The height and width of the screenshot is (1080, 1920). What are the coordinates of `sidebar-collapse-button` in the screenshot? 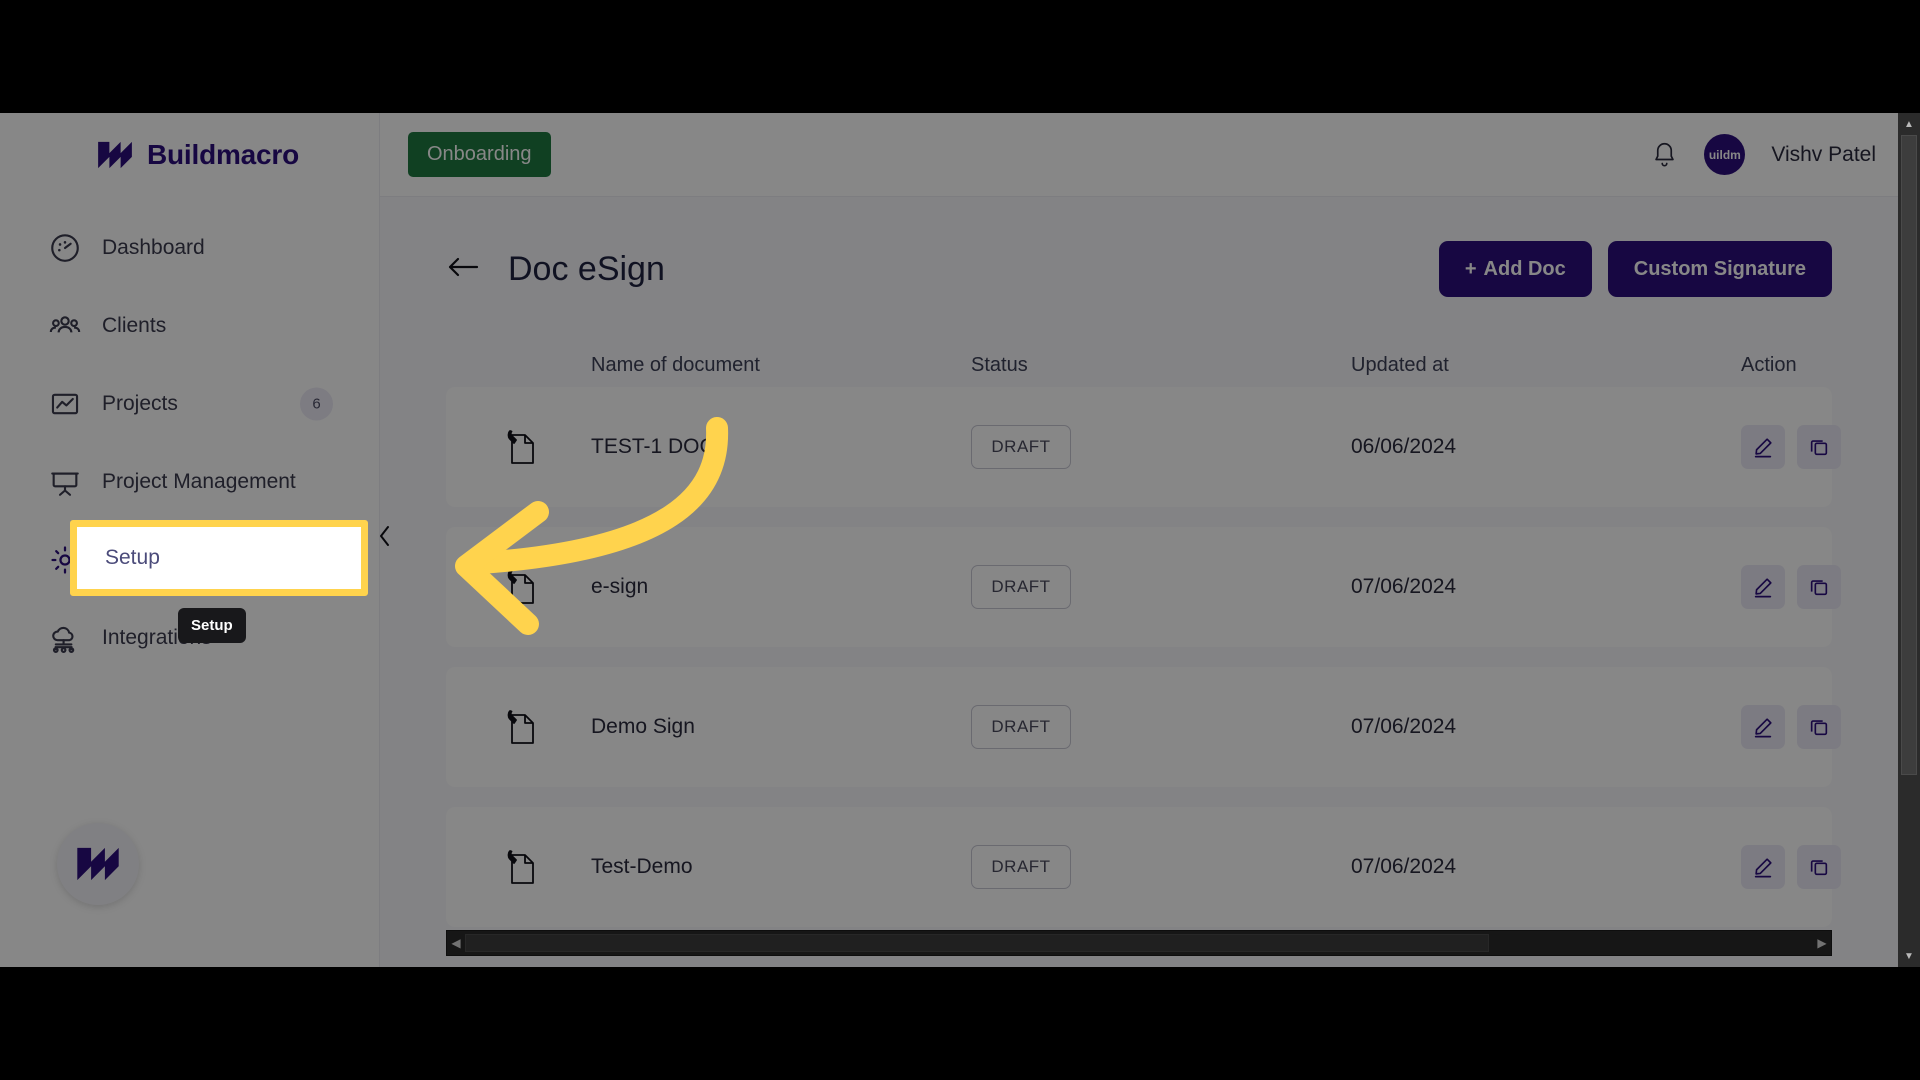 It's located at (385, 536).